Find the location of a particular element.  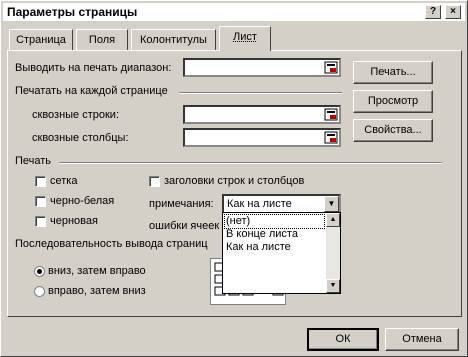

down-then-over-radio is located at coordinates (39, 271).